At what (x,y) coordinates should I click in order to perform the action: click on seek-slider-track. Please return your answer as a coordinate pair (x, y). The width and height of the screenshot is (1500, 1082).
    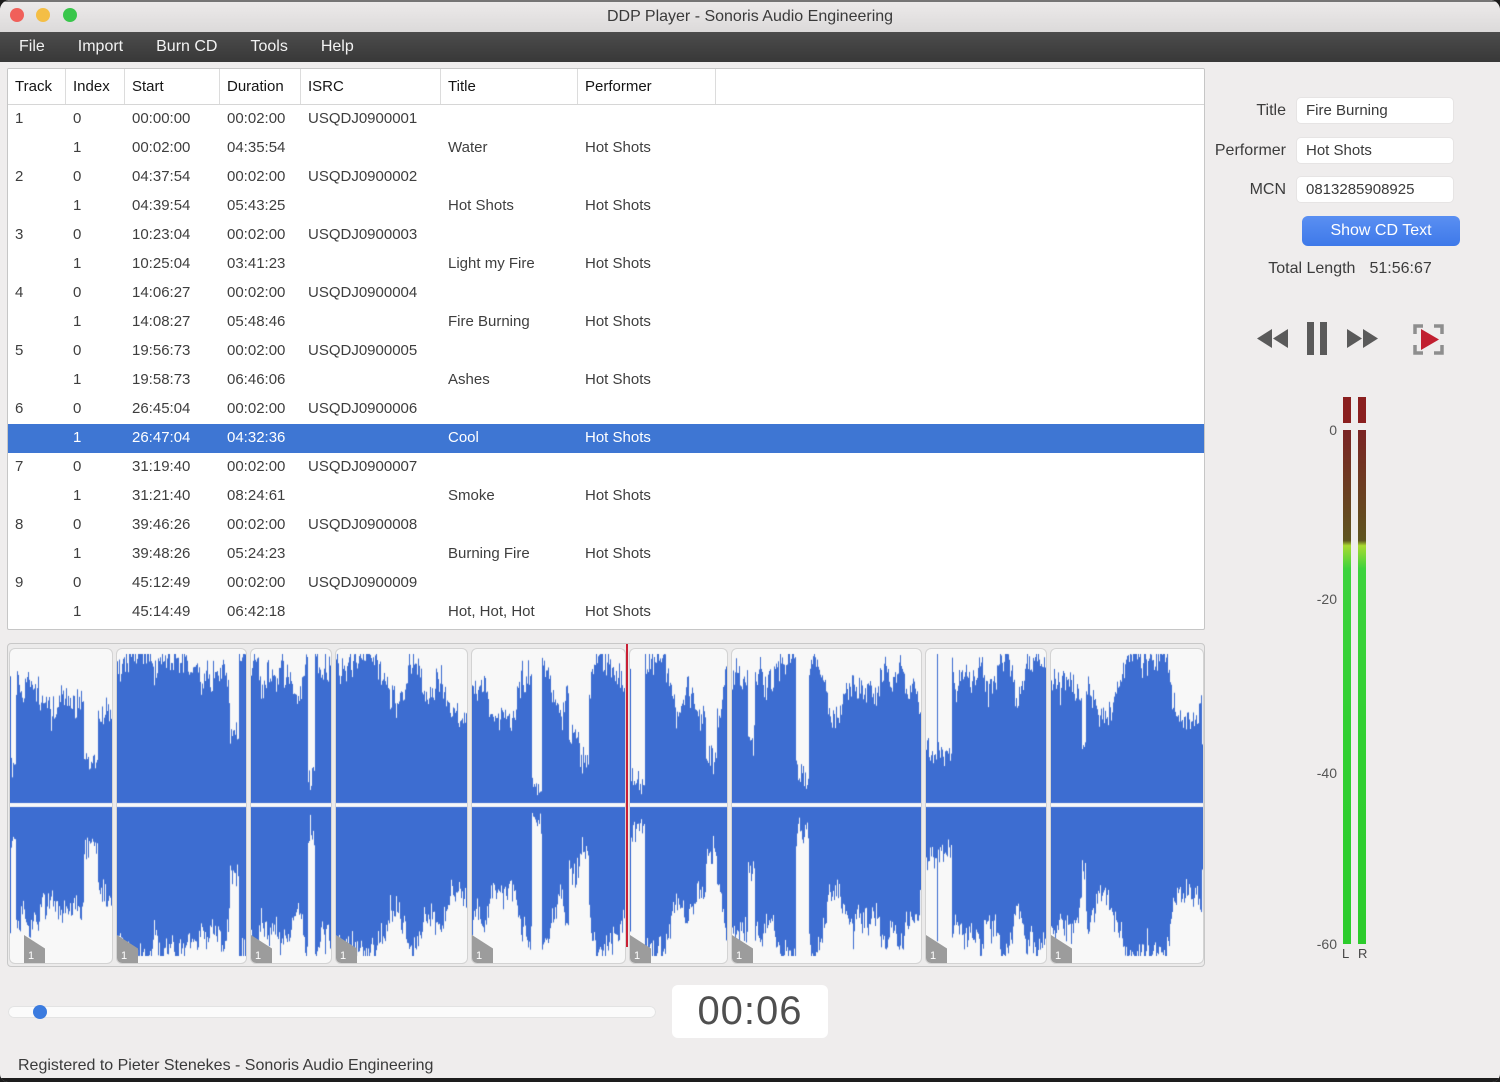
    Looking at the image, I should click on (332, 1012).